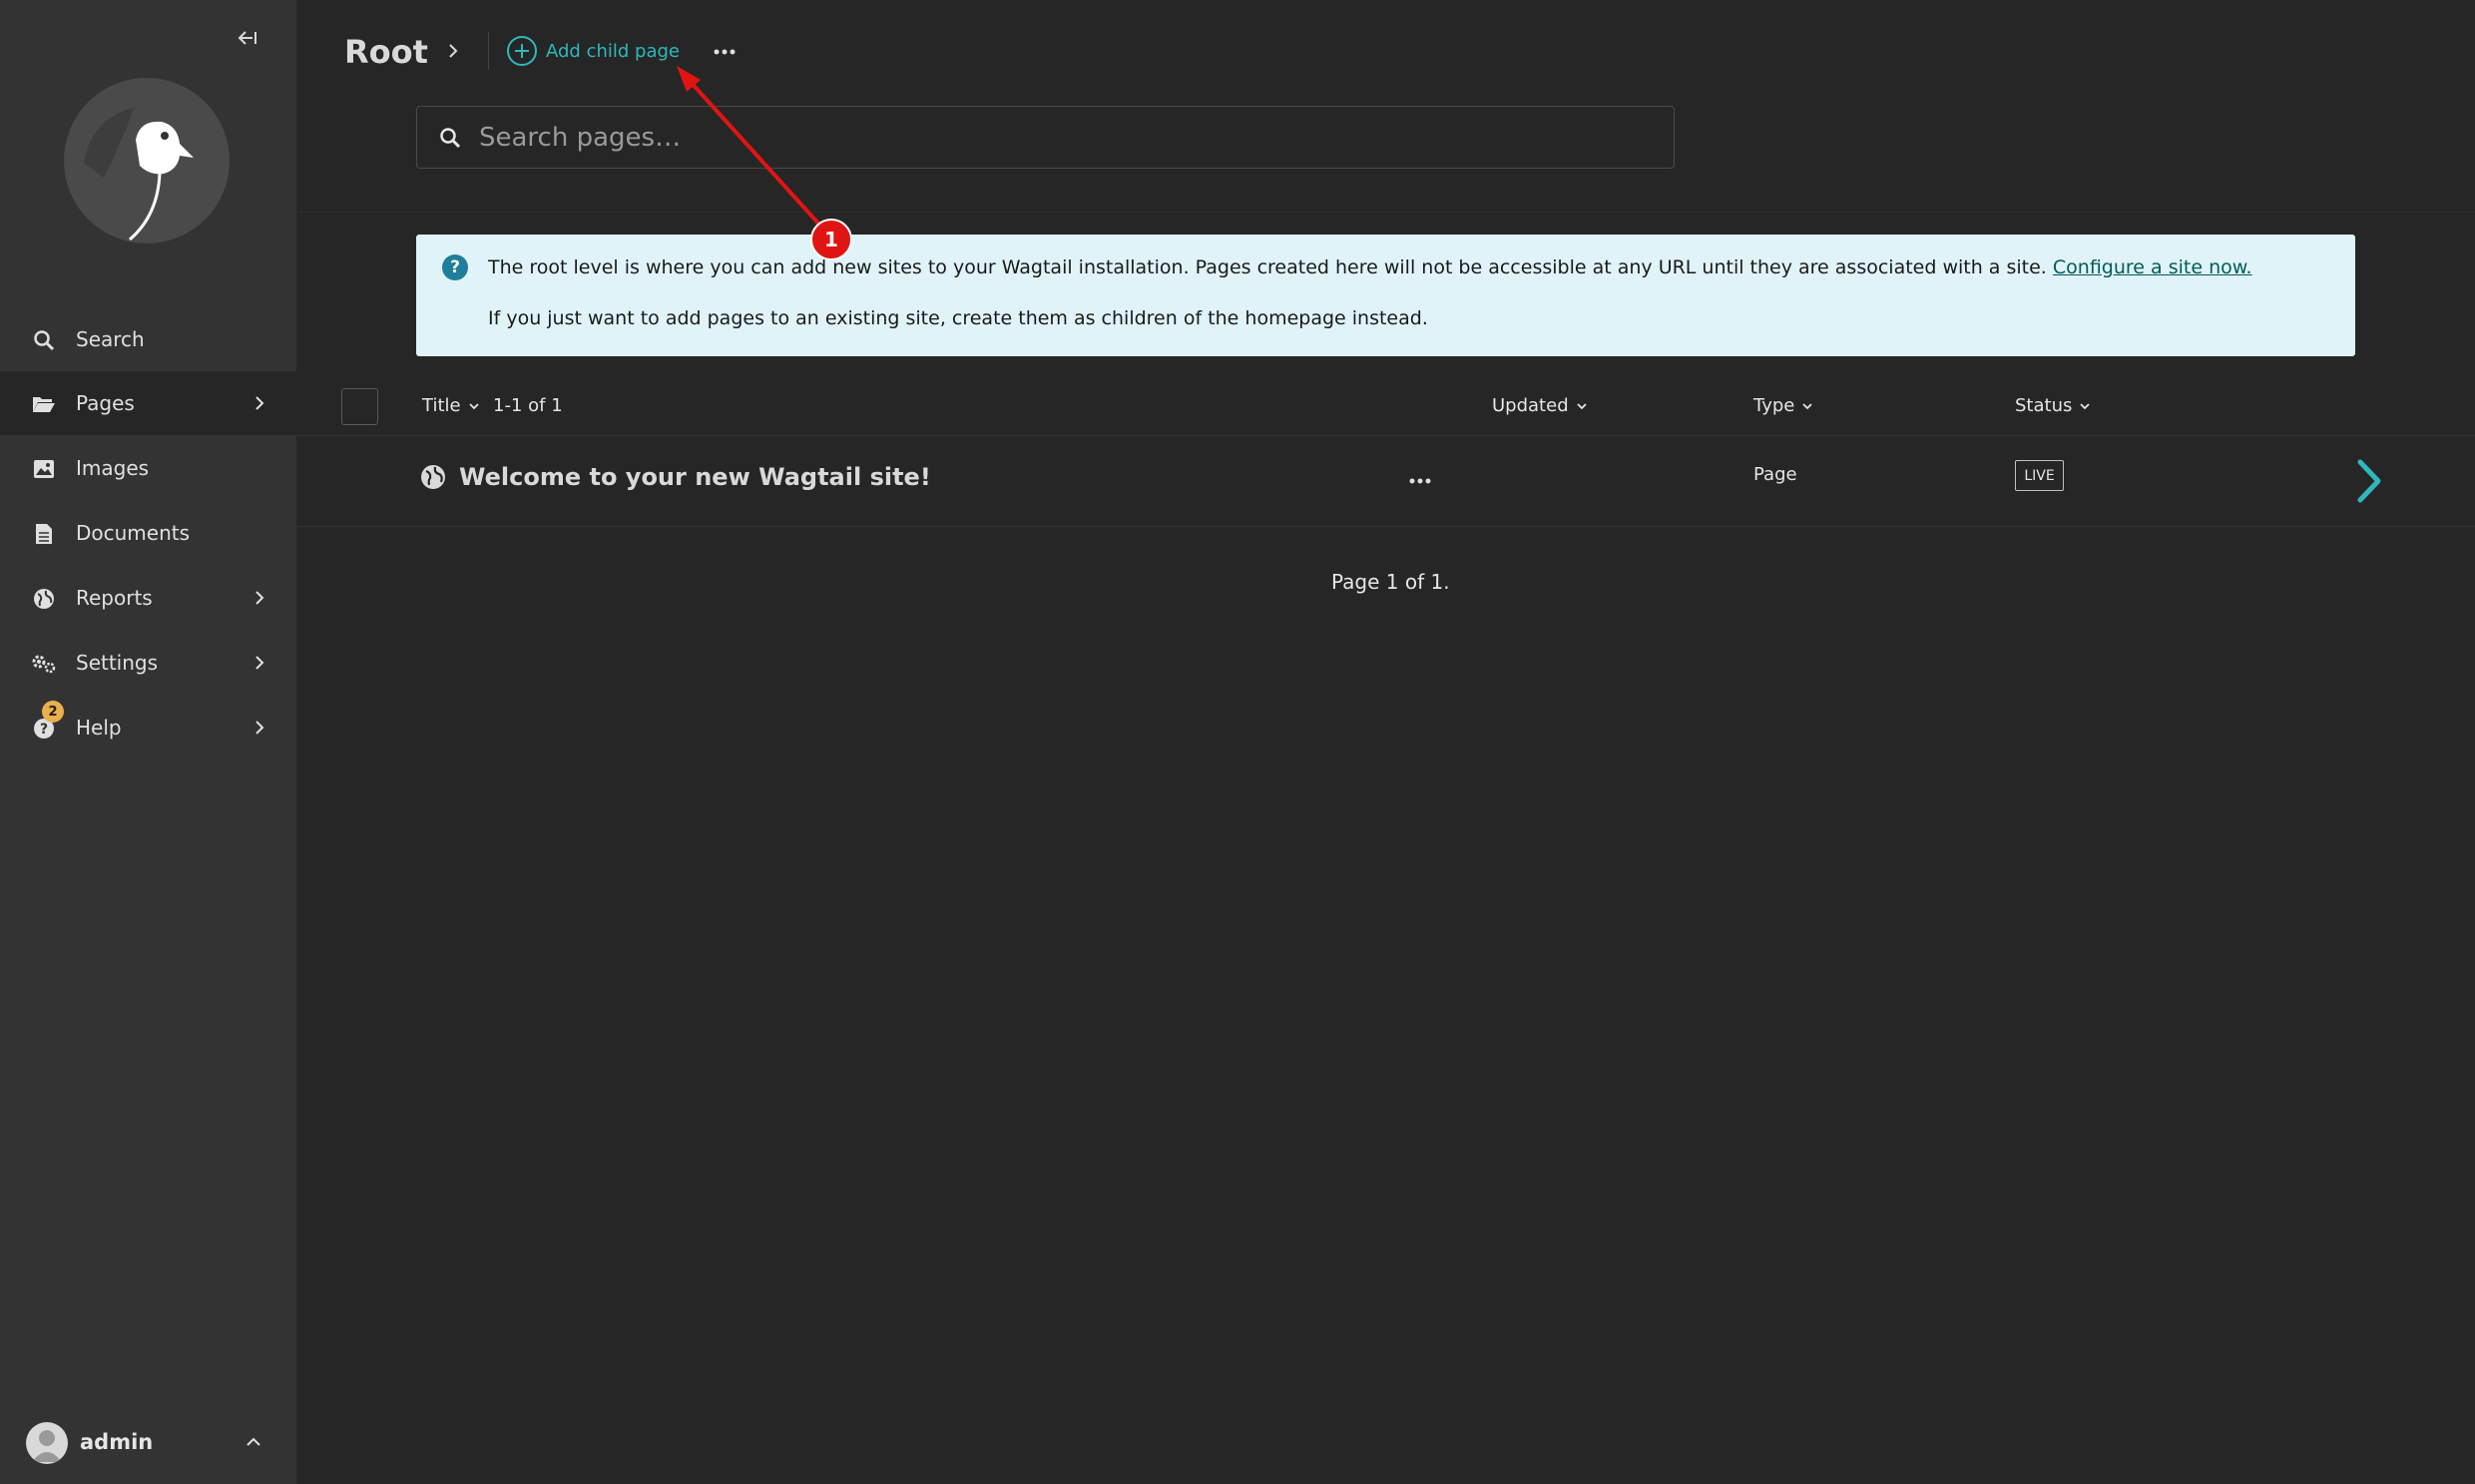 This screenshot has height=1484, width=2475. I want to click on image-icon, so click(44, 469).